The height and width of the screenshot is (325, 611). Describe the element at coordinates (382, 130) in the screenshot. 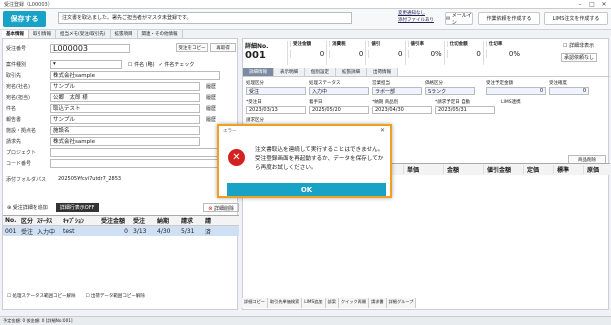

I see `dialog-close-icon: ✕` at that location.